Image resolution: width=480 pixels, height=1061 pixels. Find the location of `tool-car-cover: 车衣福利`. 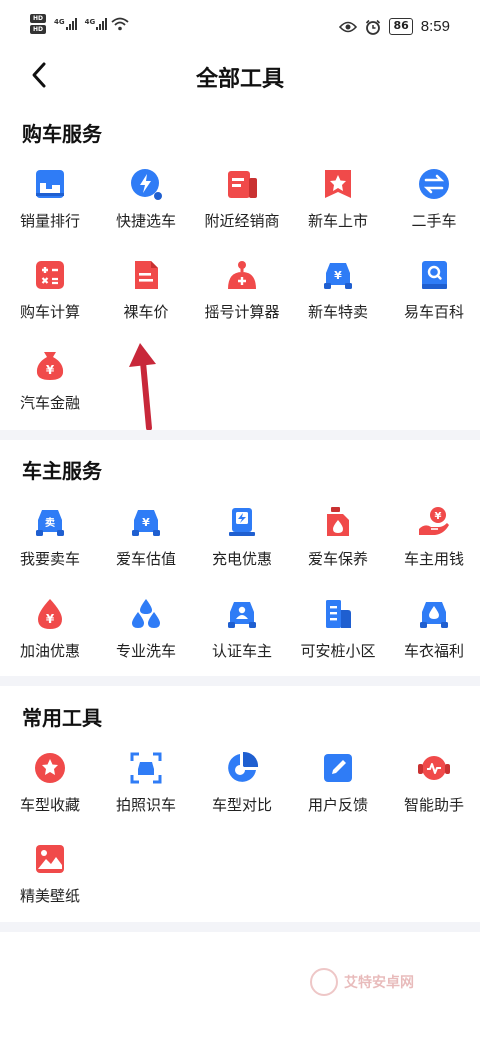

tool-car-cover: 车衣福利 is located at coordinates (433, 642).